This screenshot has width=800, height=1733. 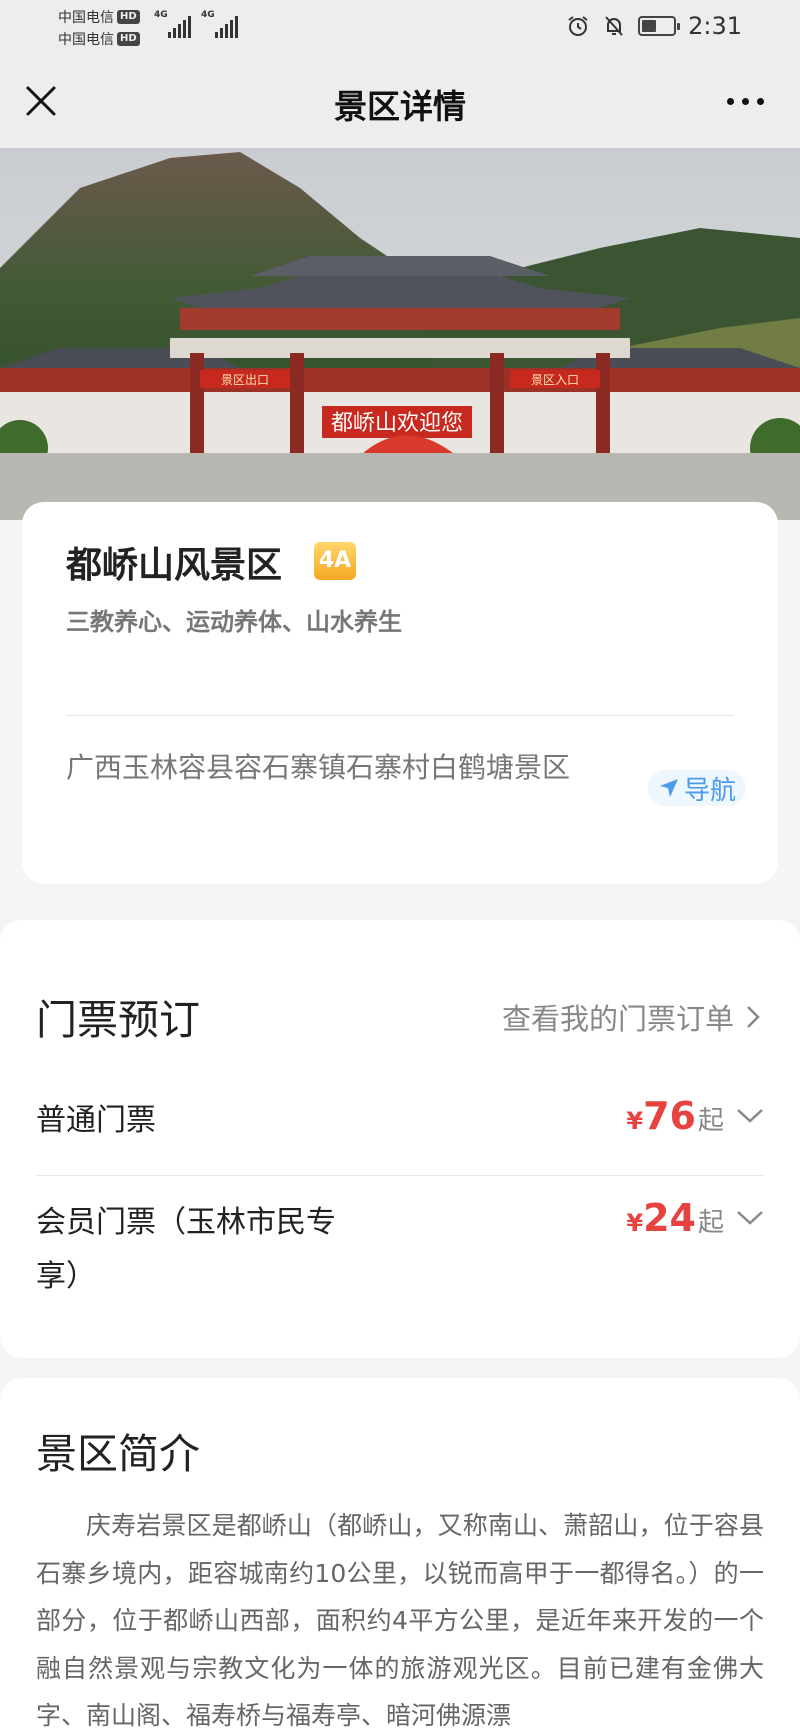 What do you see at coordinates (335, 561) in the screenshot?
I see `level-badge: 4A` at bounding box center [335, 561].